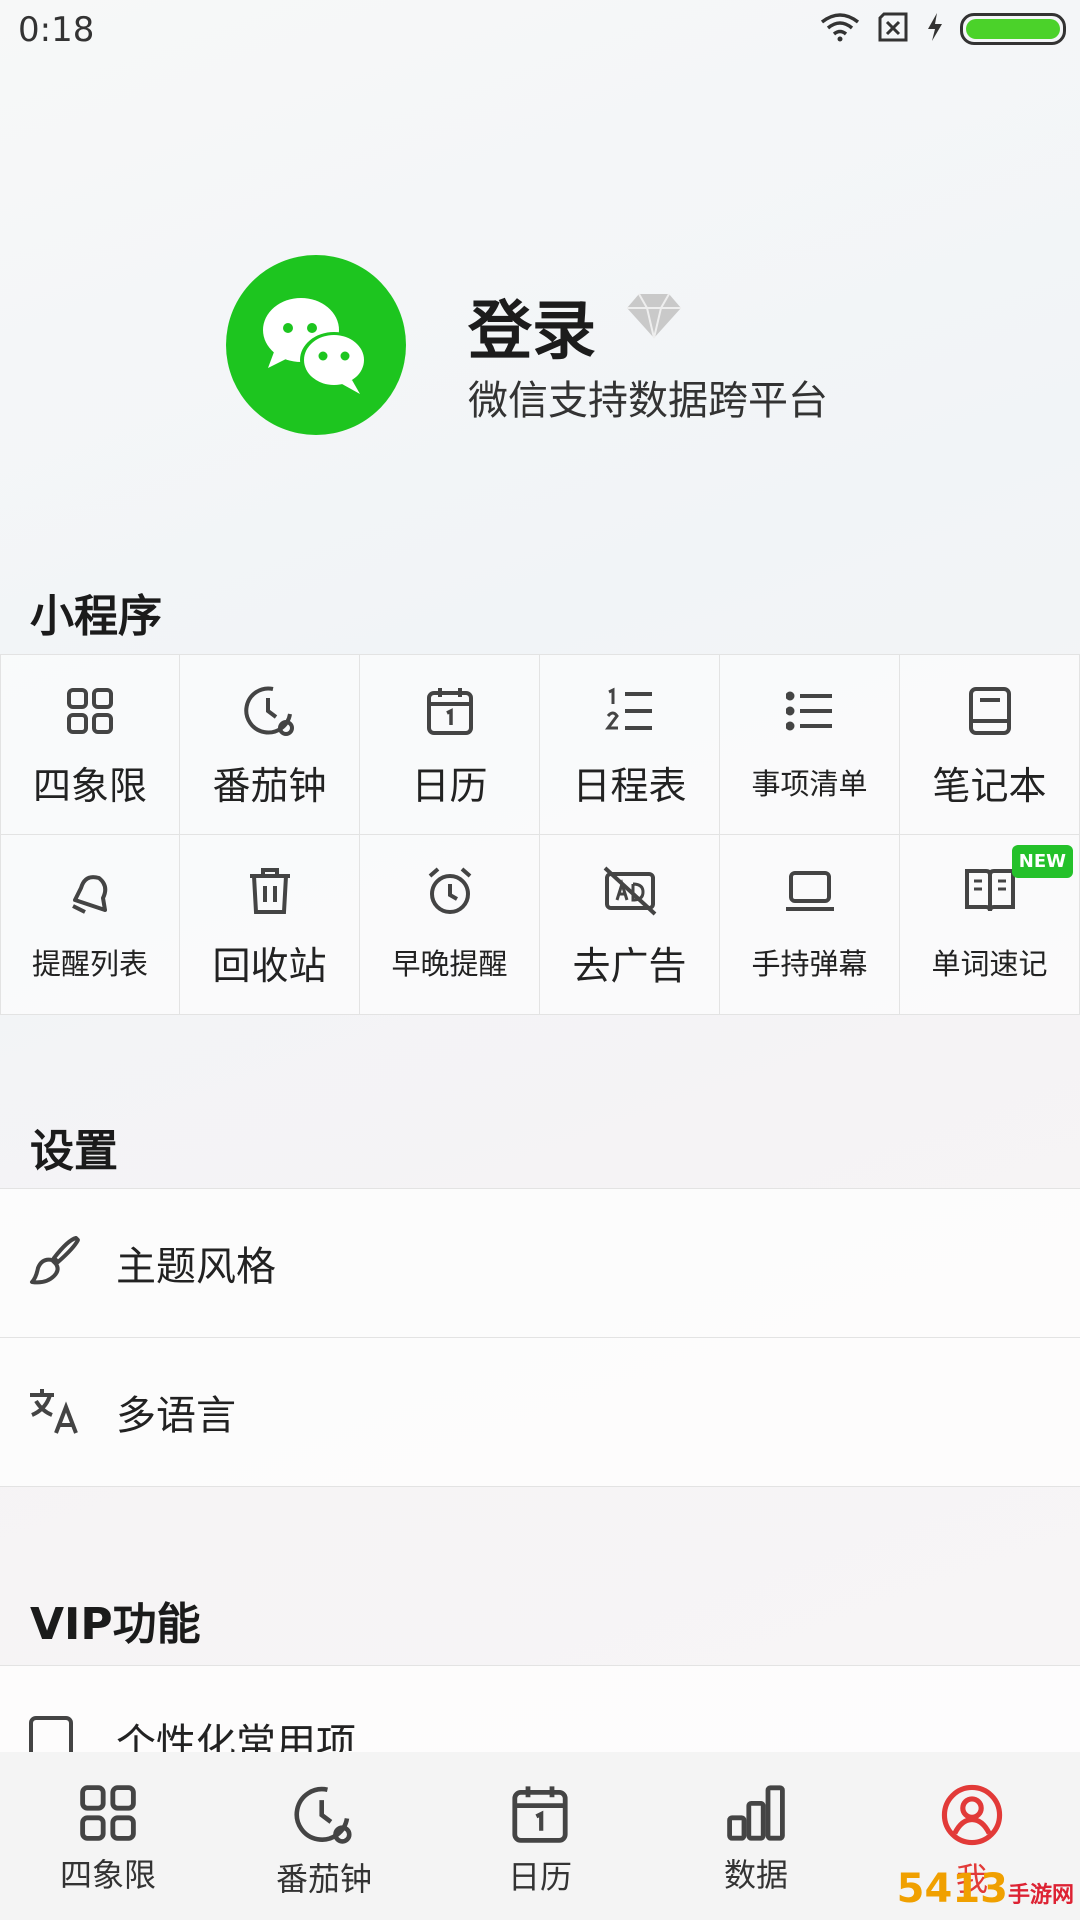  What do you see at coordinates (810, 891) in the screenshot?
I see `laptop-icon` at bounding box center [810, 891].